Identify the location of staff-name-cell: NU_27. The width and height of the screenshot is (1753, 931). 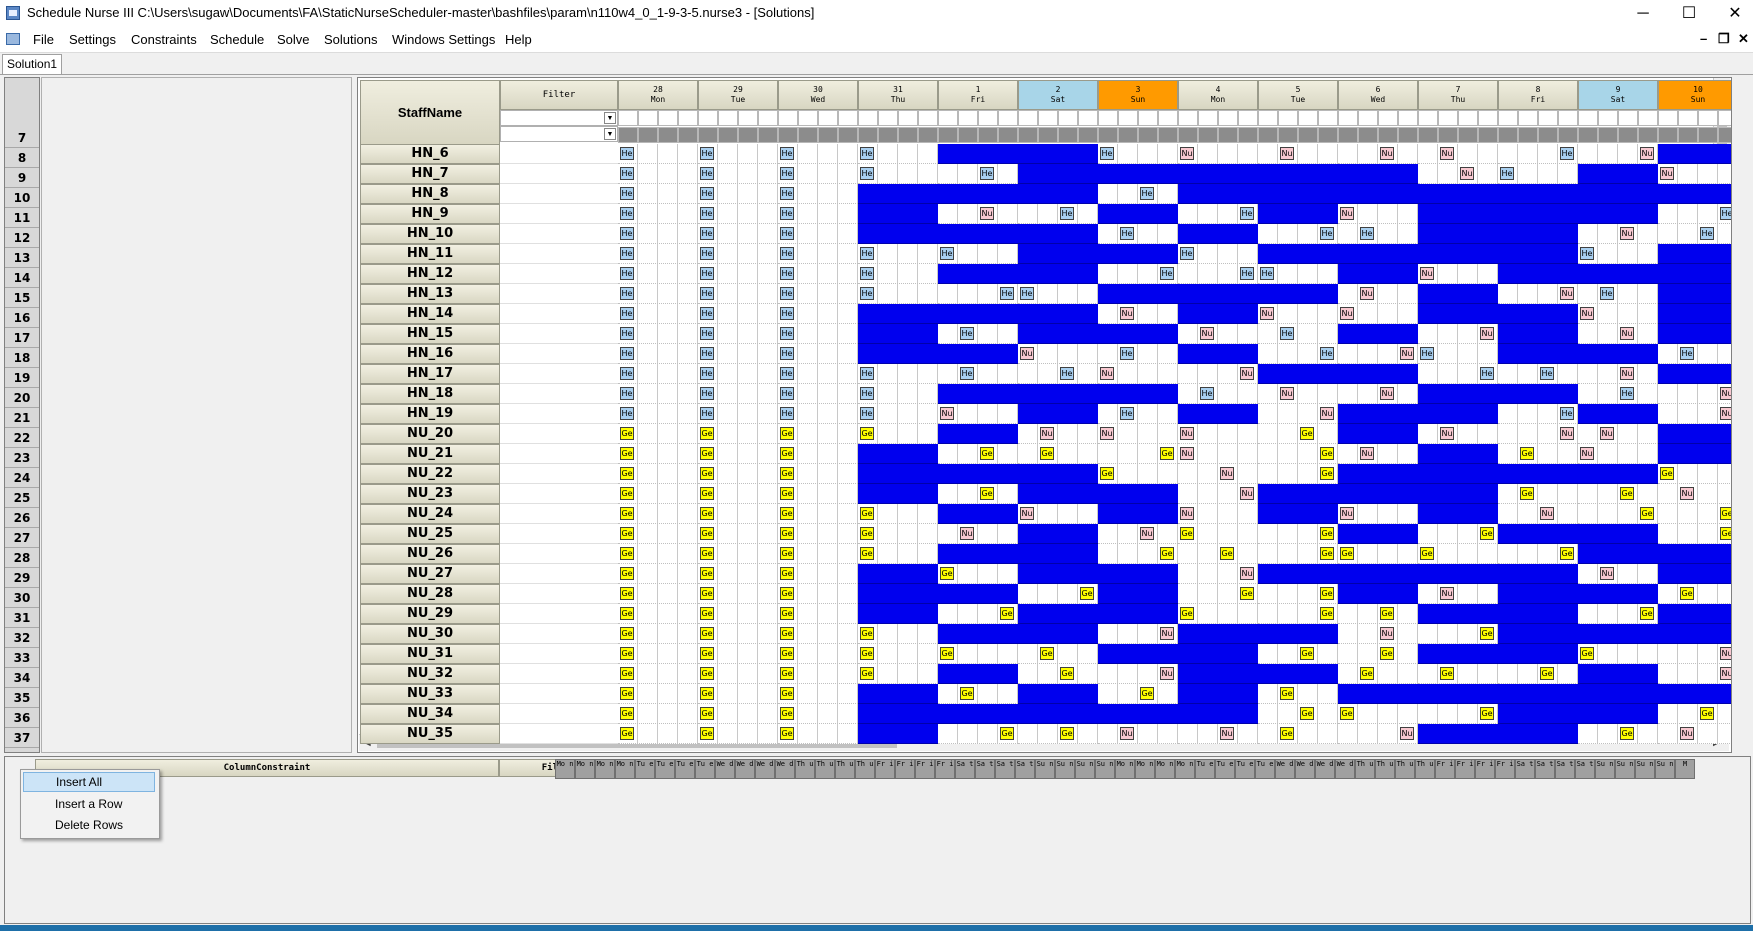
(430, 574).